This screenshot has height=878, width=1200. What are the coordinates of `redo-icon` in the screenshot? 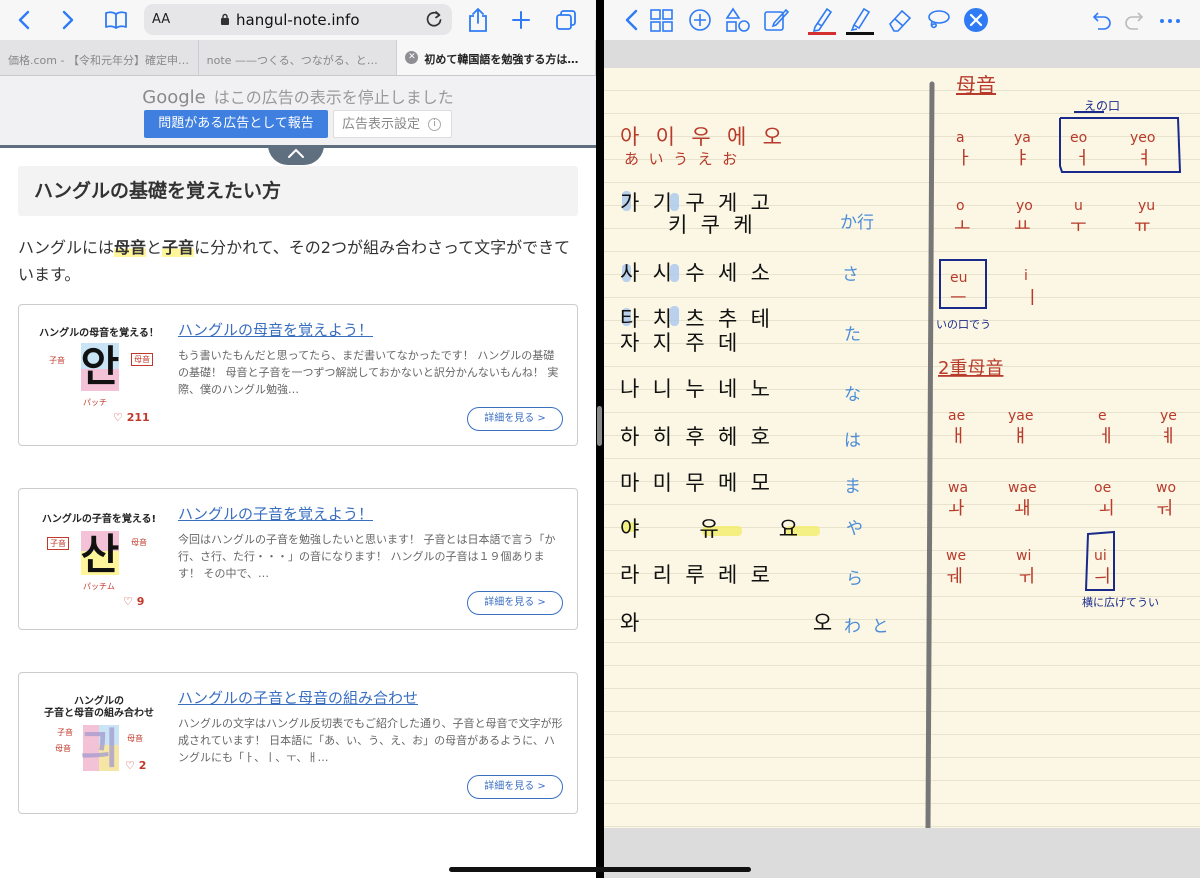 It's located at (1136, 20).